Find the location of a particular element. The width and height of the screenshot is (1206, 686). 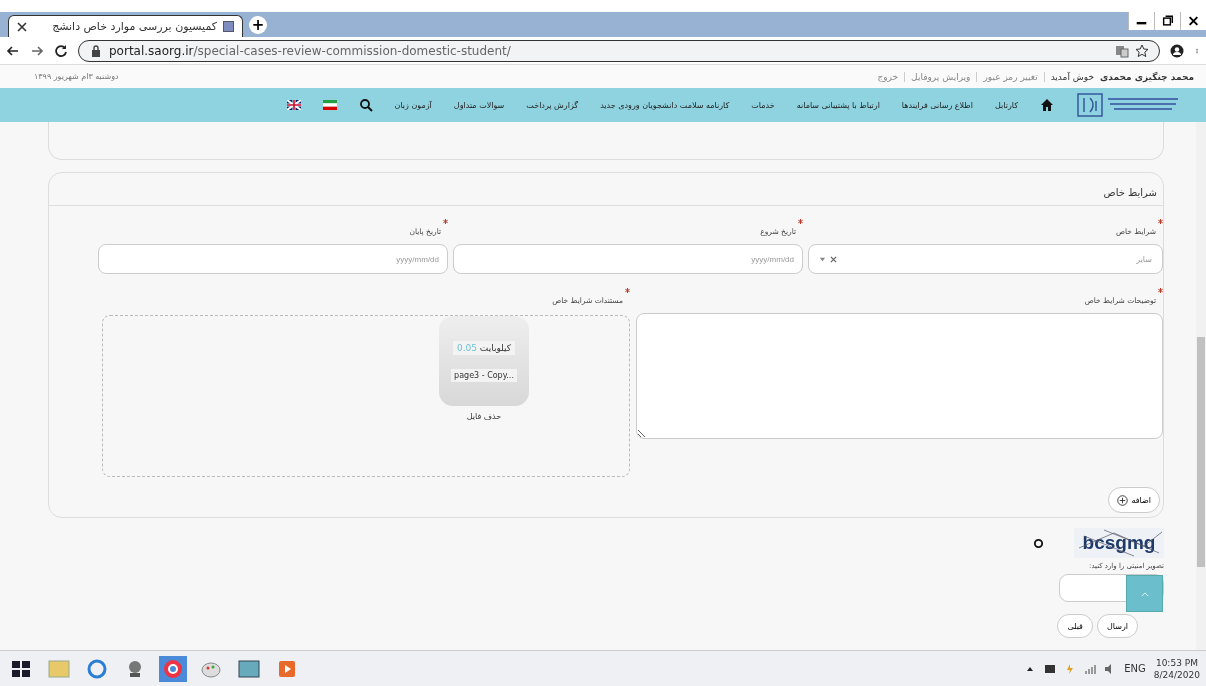

form-button: قبلی is located at coordinates (1075, 626).